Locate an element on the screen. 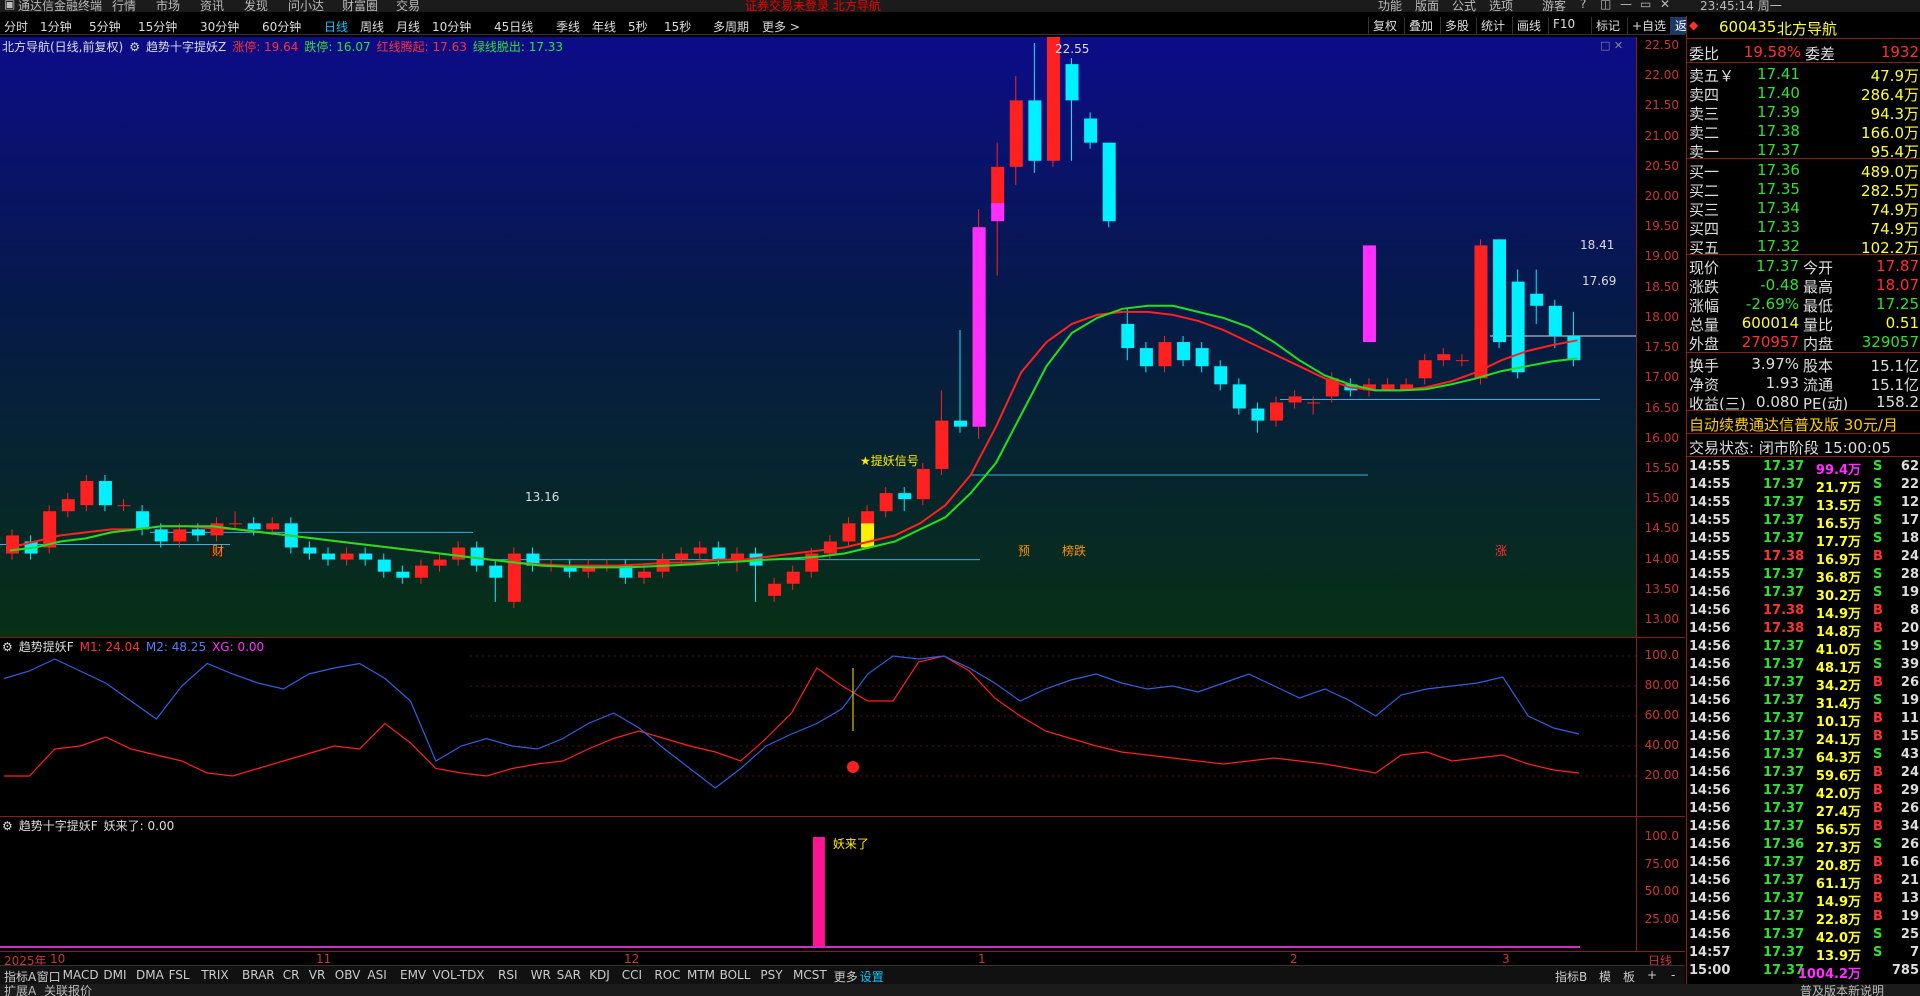  bid-row: 买五 17.32 102.2万 is located at coordinates (1803, 246).